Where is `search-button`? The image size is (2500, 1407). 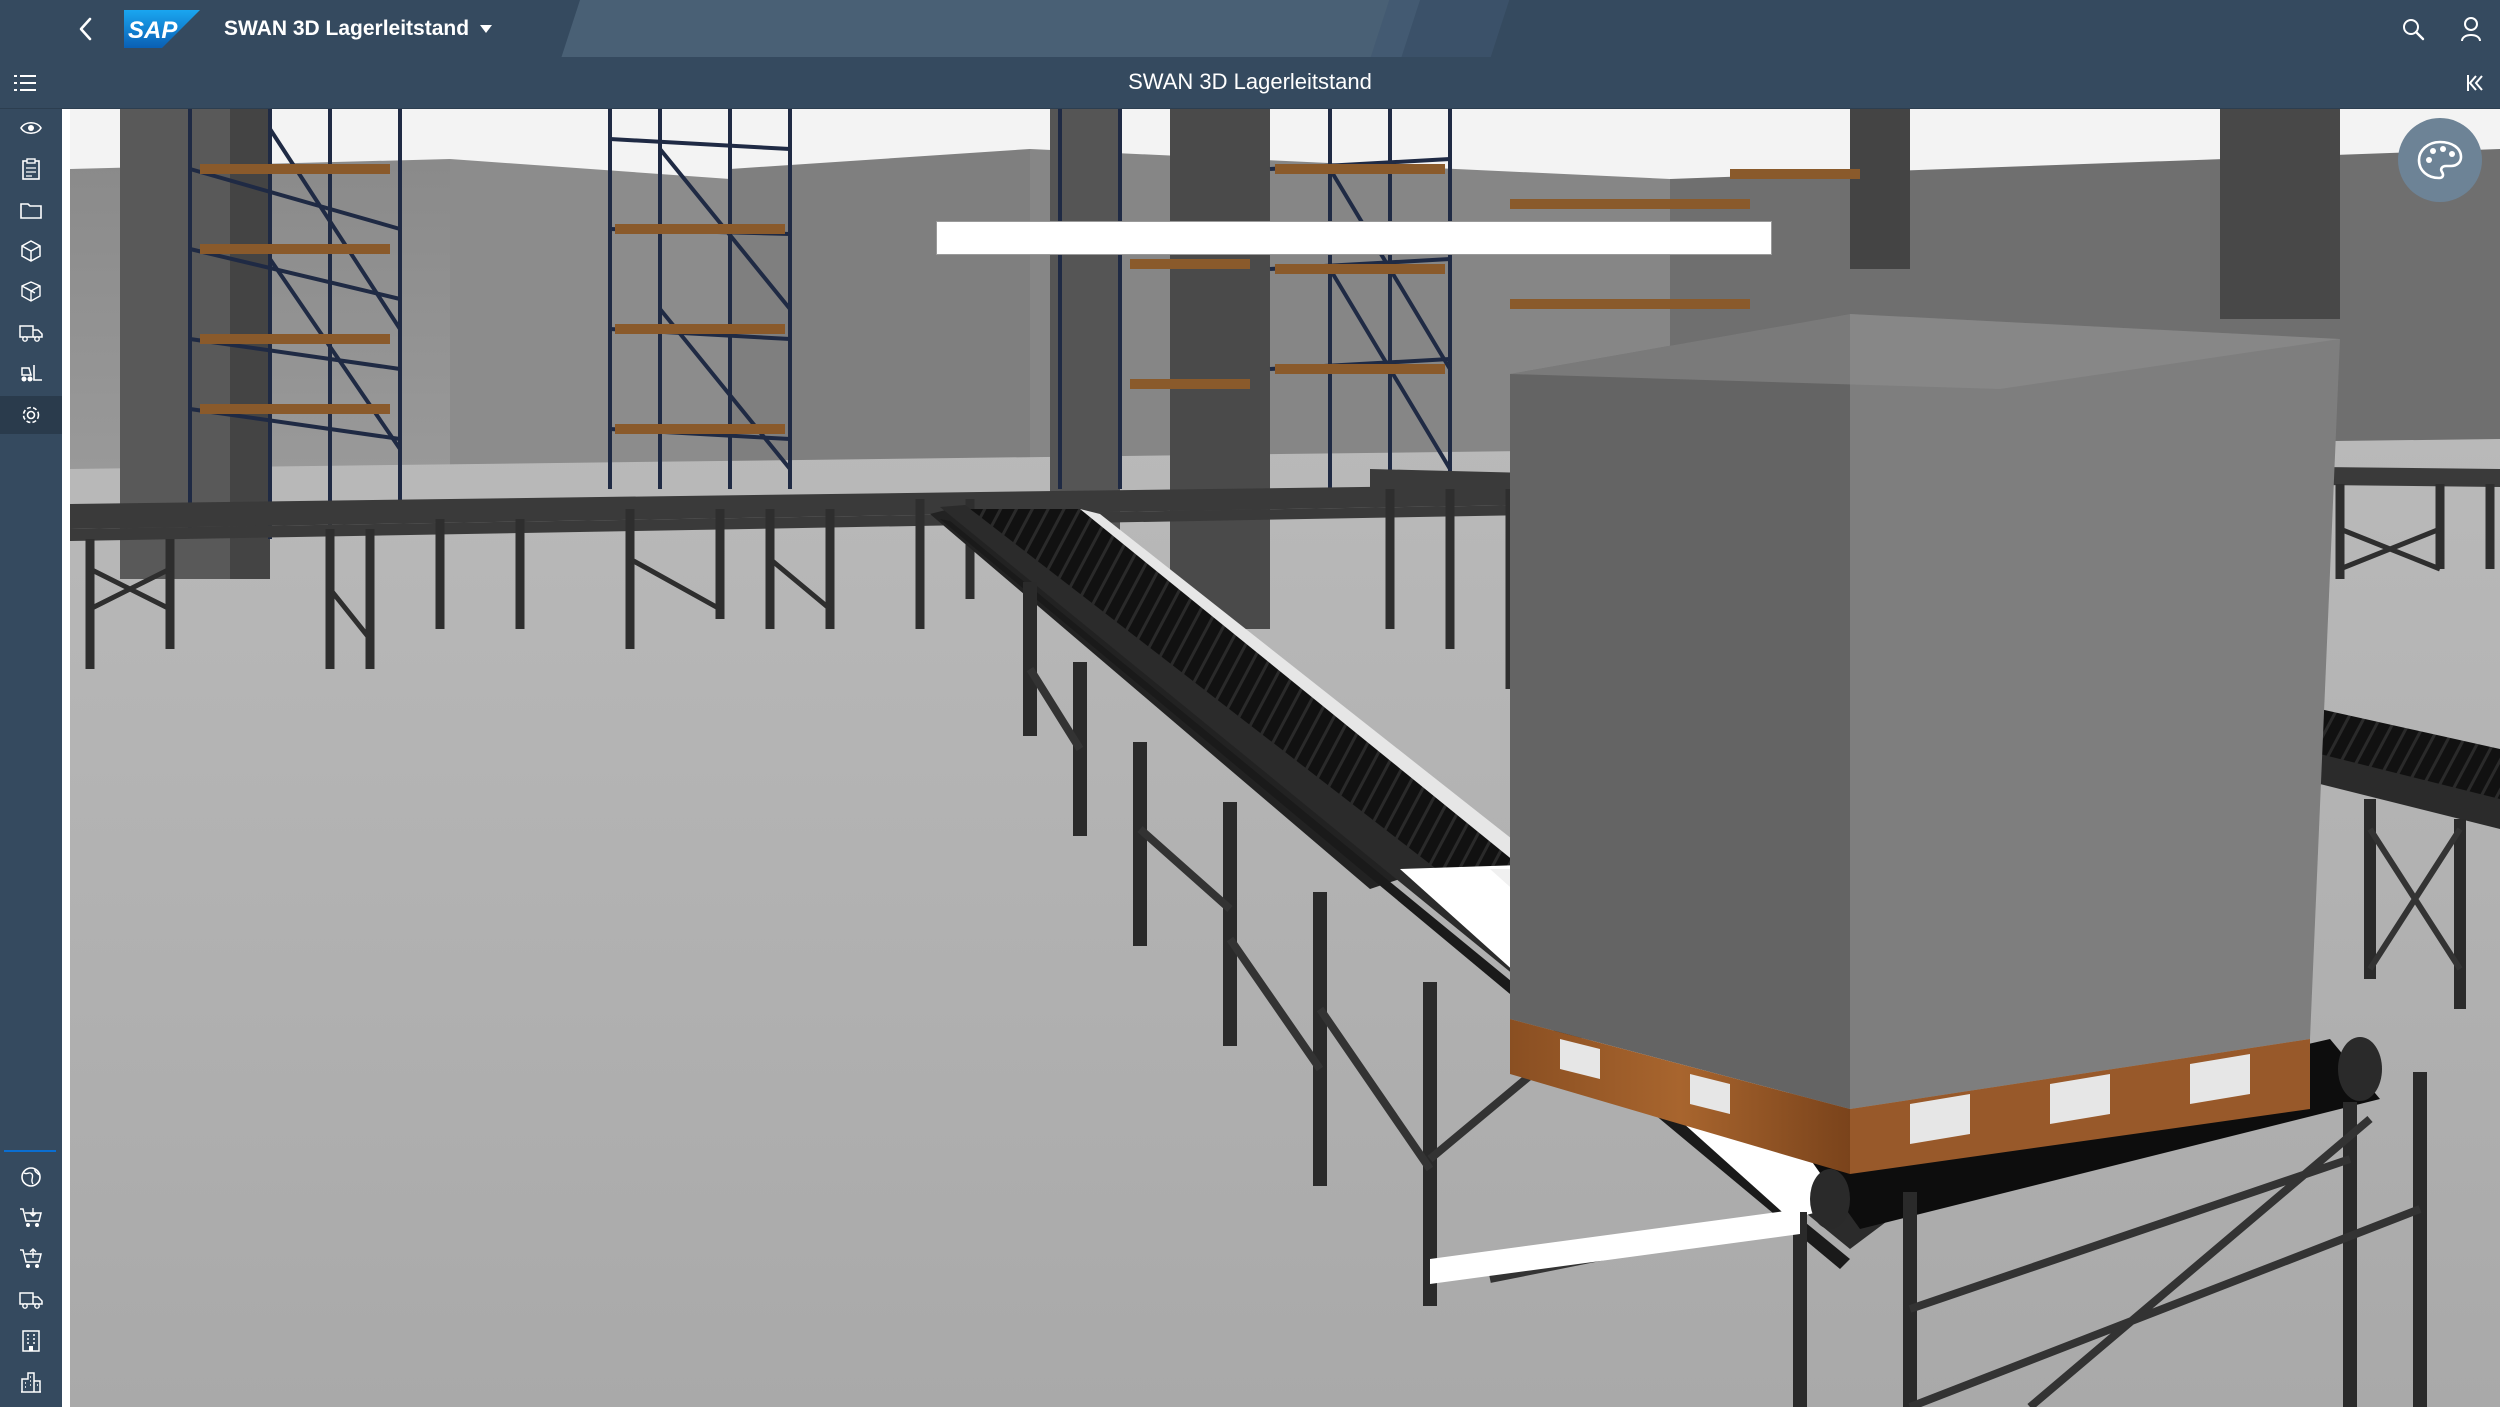 search-button is located at coordinates (2413, 28).